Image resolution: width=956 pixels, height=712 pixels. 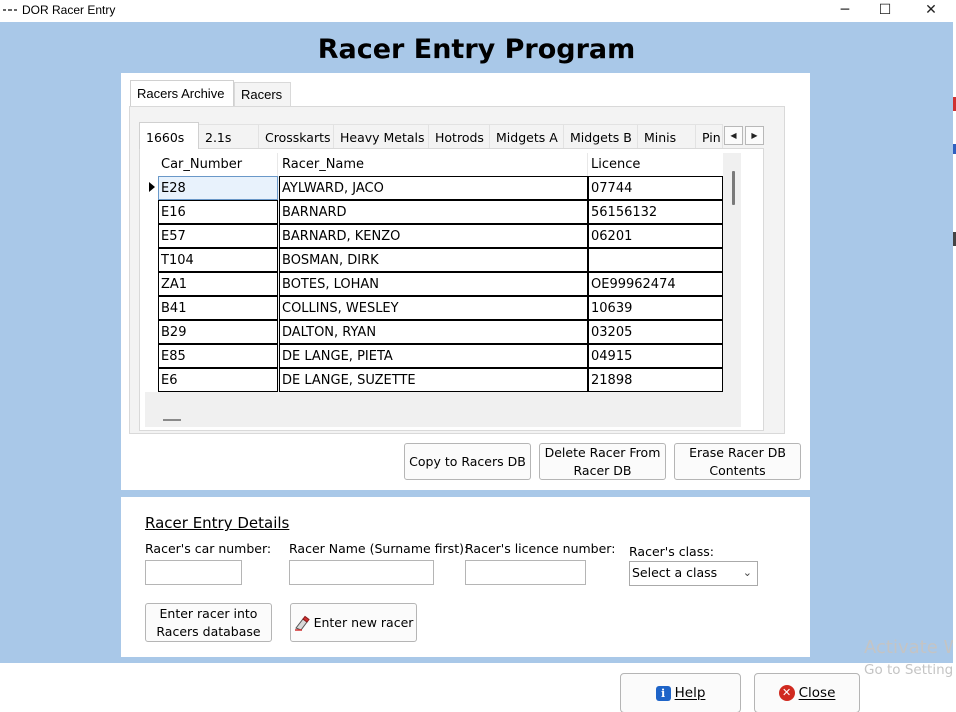 What do you see at coordinates (218, 188) in the screenshot?
I see `car-number-cell: E28` at bounding box center [218, 188].